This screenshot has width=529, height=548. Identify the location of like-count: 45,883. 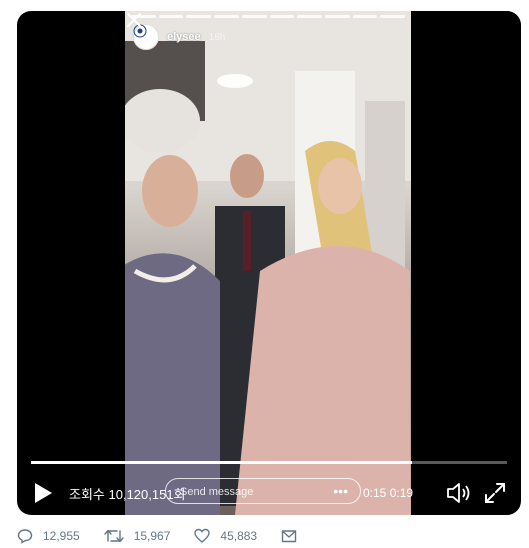
(239, 536).